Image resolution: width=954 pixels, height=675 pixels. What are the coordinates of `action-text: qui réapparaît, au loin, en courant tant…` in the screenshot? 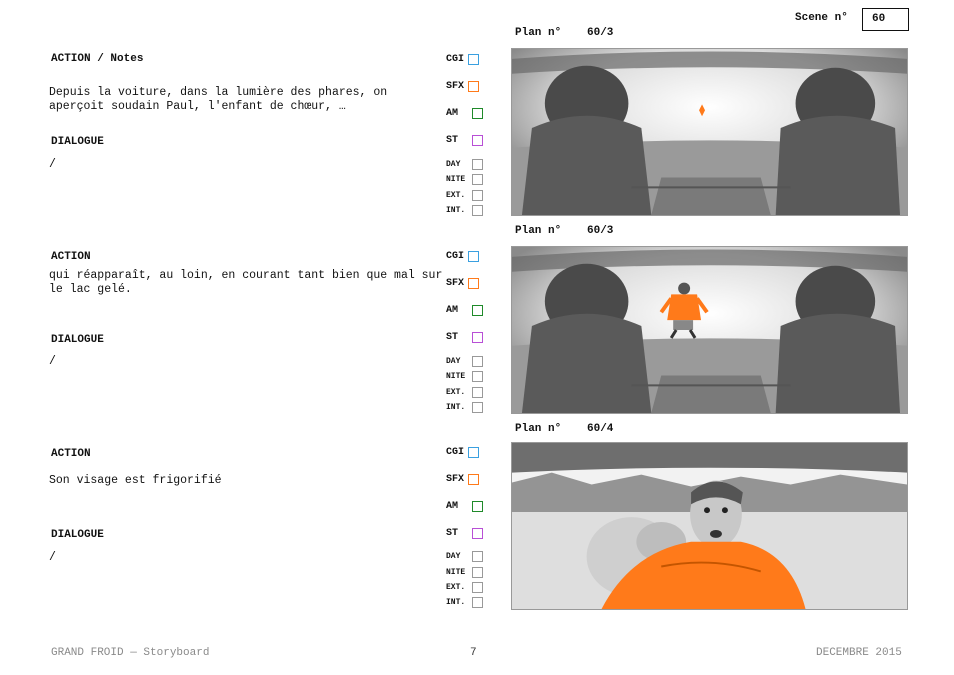 It's located at (246, 282).